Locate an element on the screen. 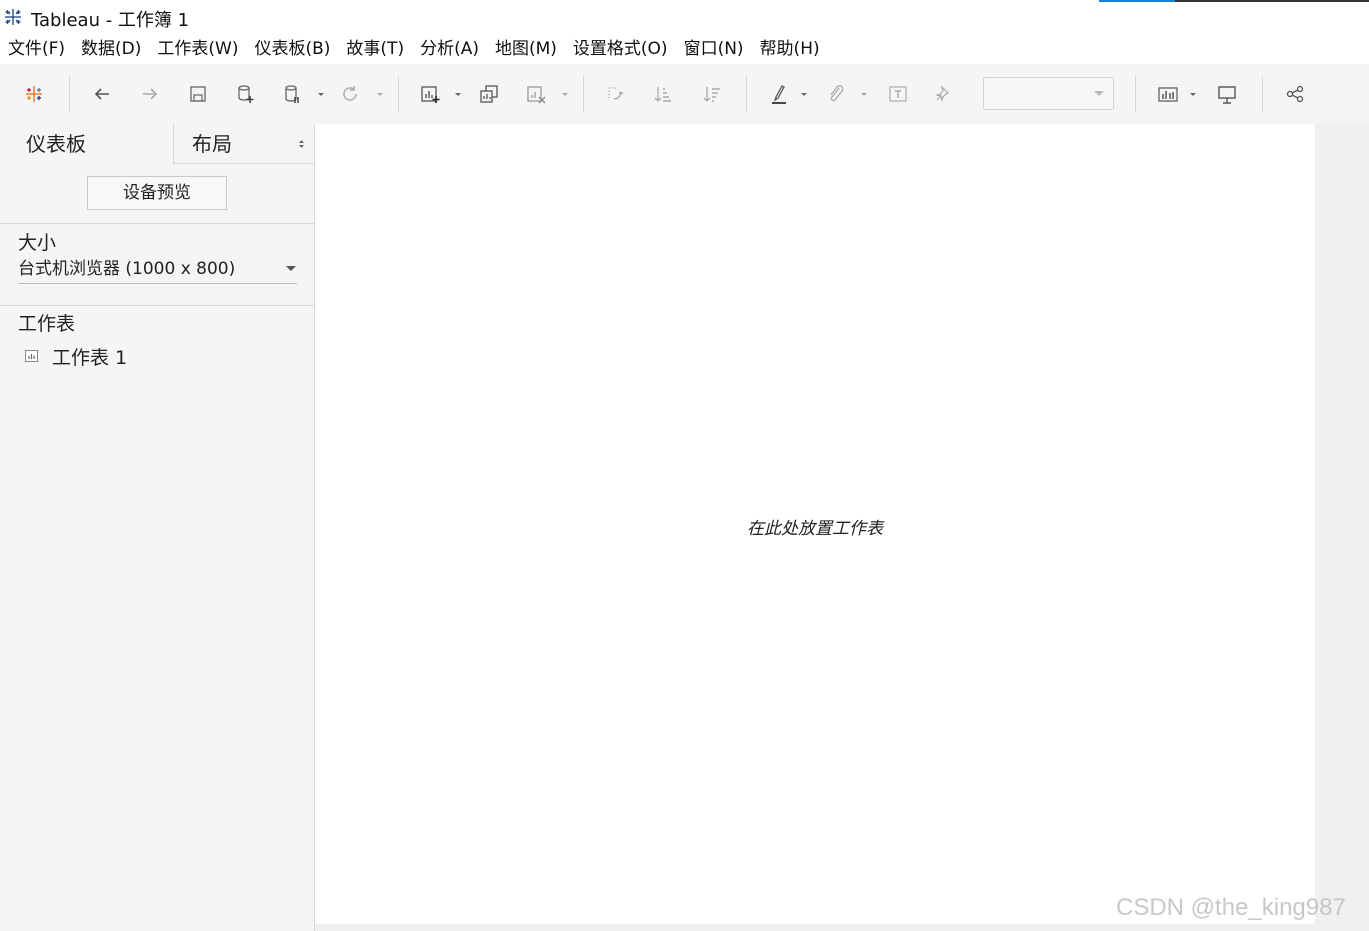 The image size is (1369, 931). title-bar: Tableau - 工作簿 1 is located at coordinates (684, 17).